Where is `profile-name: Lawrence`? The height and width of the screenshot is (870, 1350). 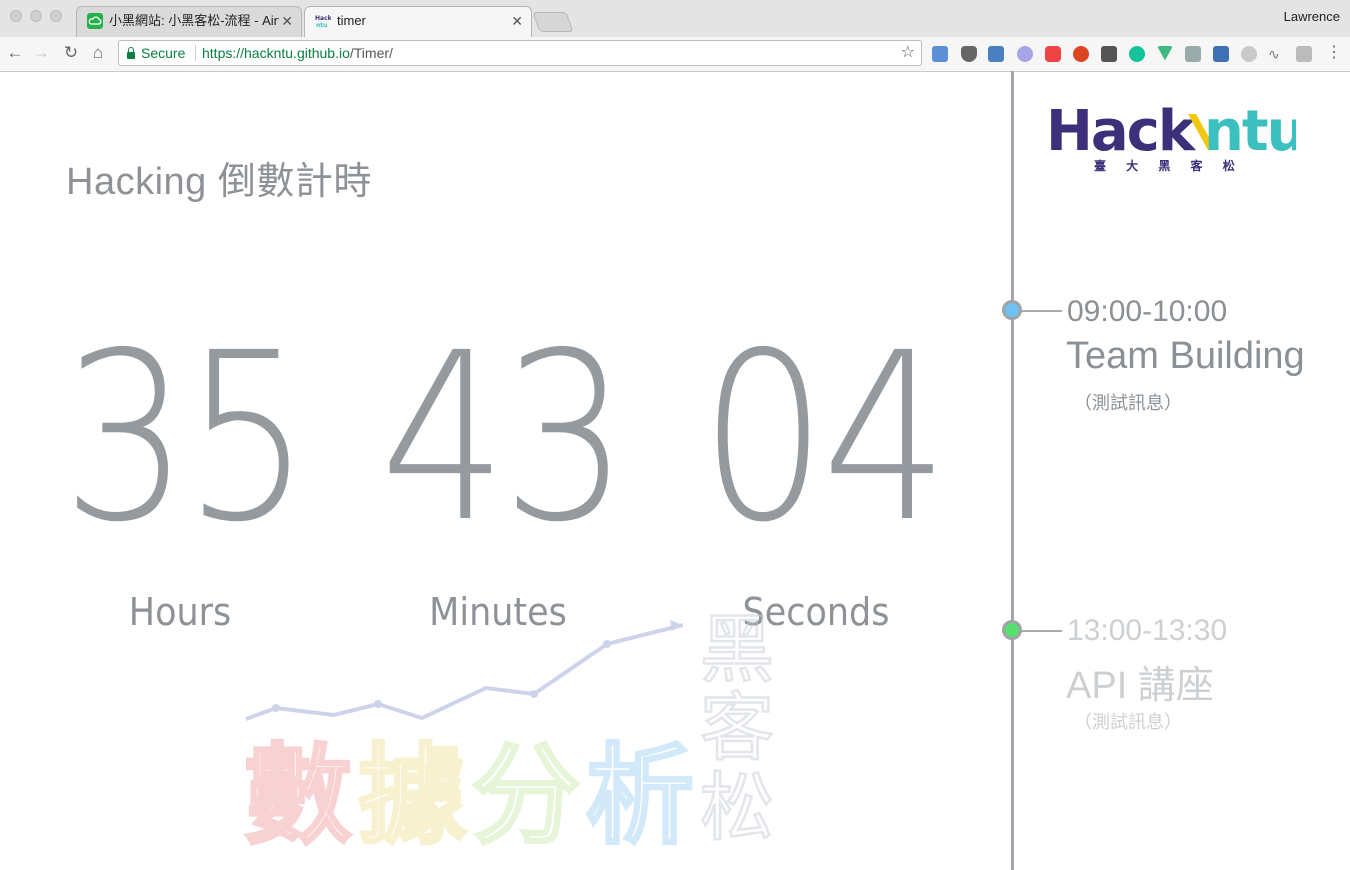 profile-name: Lawrence is located at coordinates (1312, 16).